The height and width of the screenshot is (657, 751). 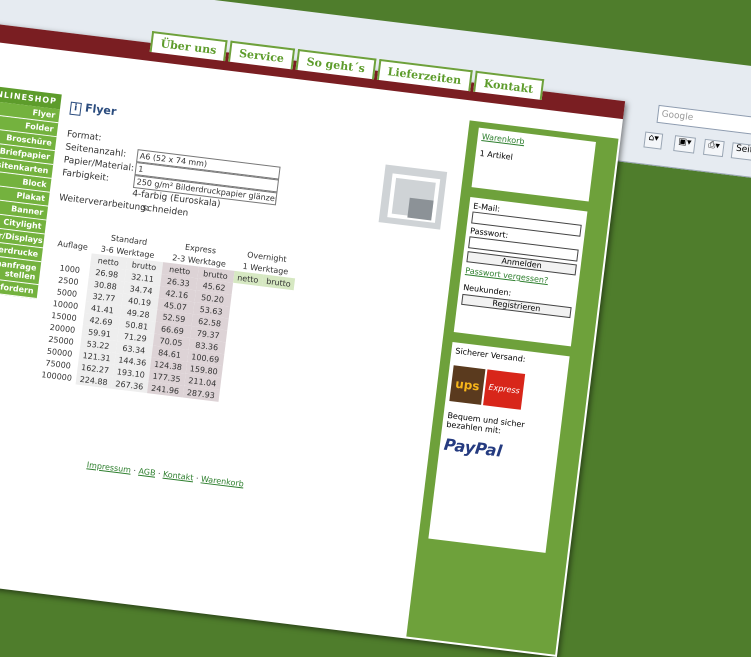 What do you see at coordinates (222, 481) in the screenshot?
I see `footer-link-warenkorb: Warenkorb` at bounding box center [222, 481].